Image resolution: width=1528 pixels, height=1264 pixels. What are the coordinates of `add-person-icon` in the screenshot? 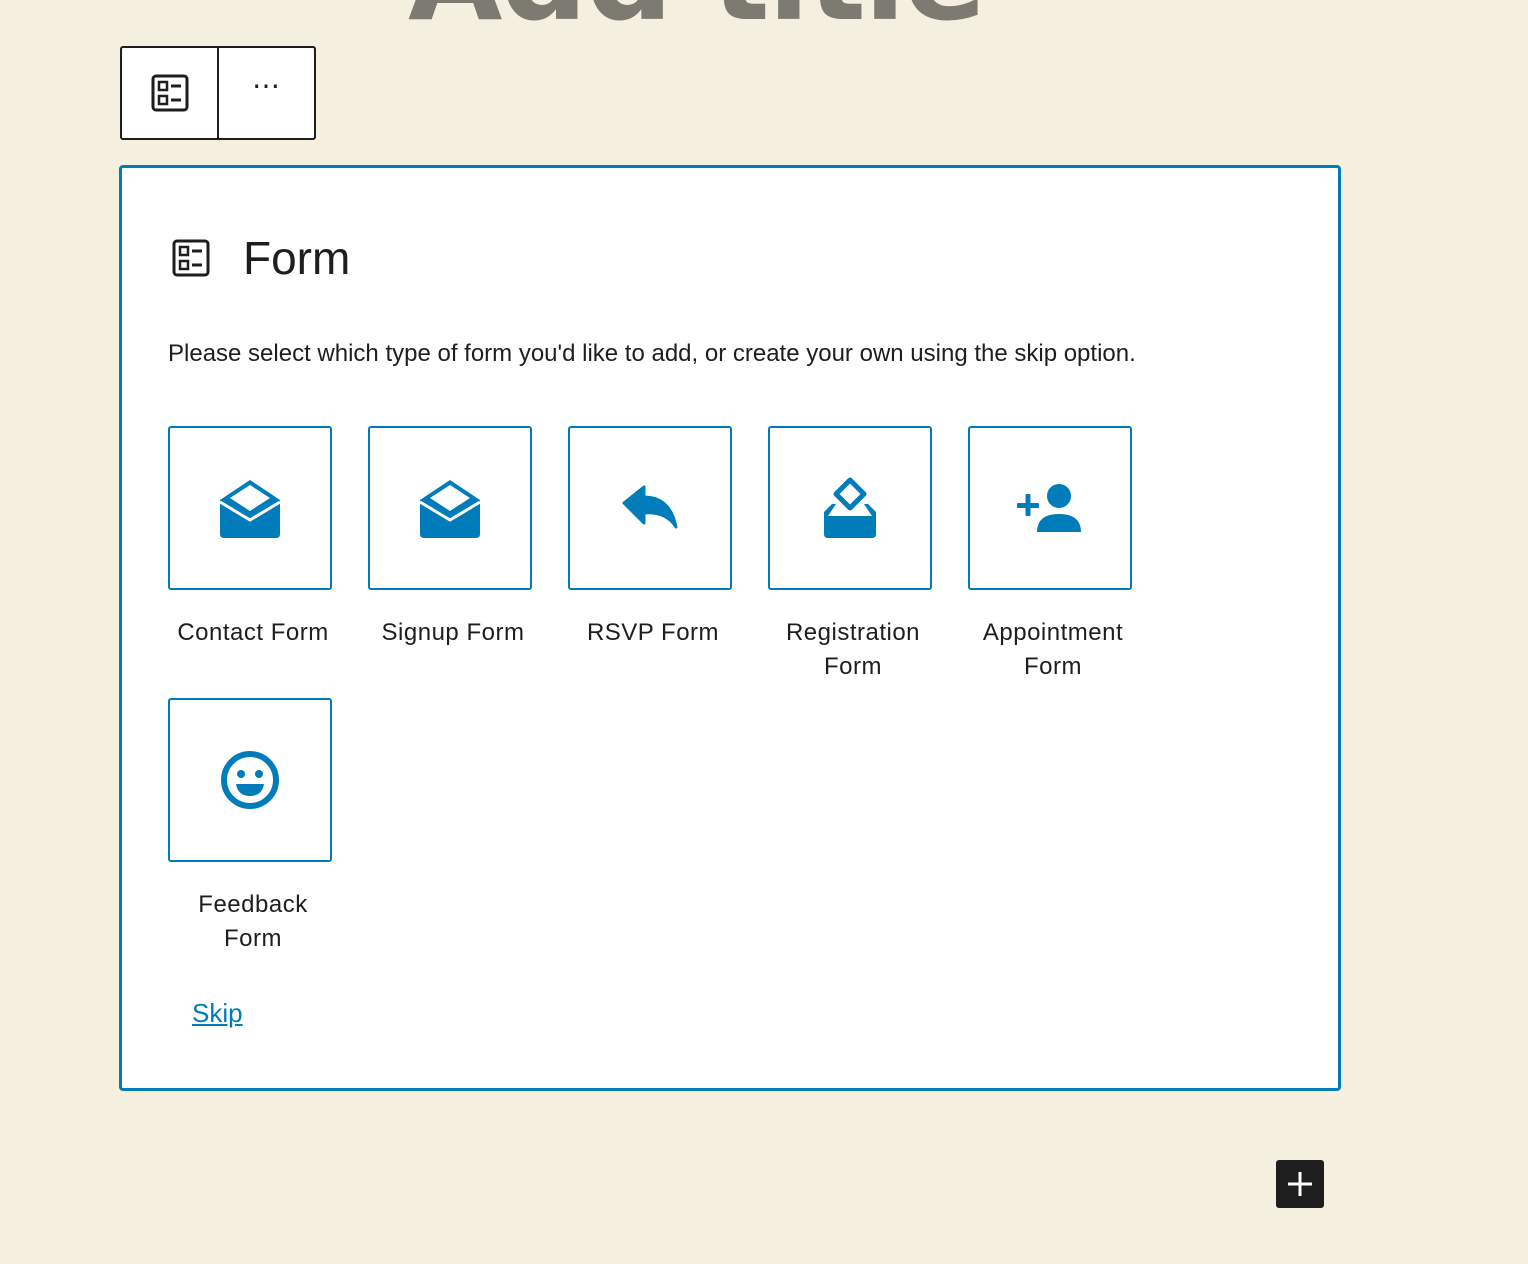 It's located at (1049, 508).